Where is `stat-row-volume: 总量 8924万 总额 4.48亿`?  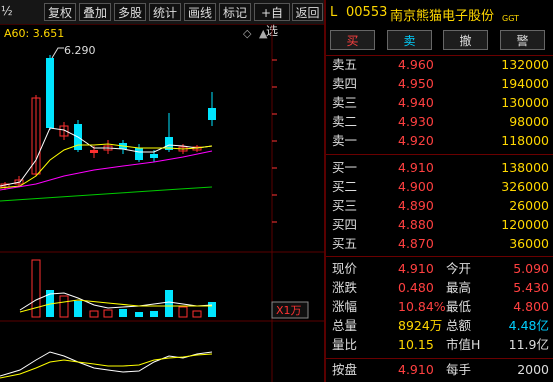
stat-row-volume: 总量 8924万 总额 4.48亿 is located at coordinates (440, 325).